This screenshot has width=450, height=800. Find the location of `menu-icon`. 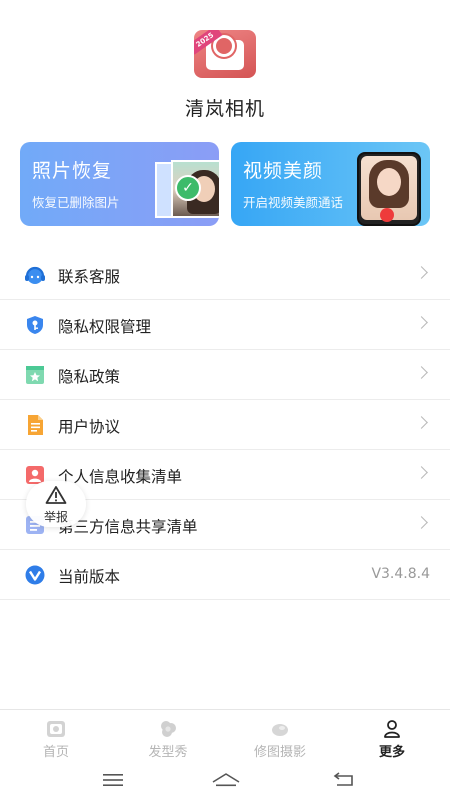

menu-icon is located at coordinates (113, 780).